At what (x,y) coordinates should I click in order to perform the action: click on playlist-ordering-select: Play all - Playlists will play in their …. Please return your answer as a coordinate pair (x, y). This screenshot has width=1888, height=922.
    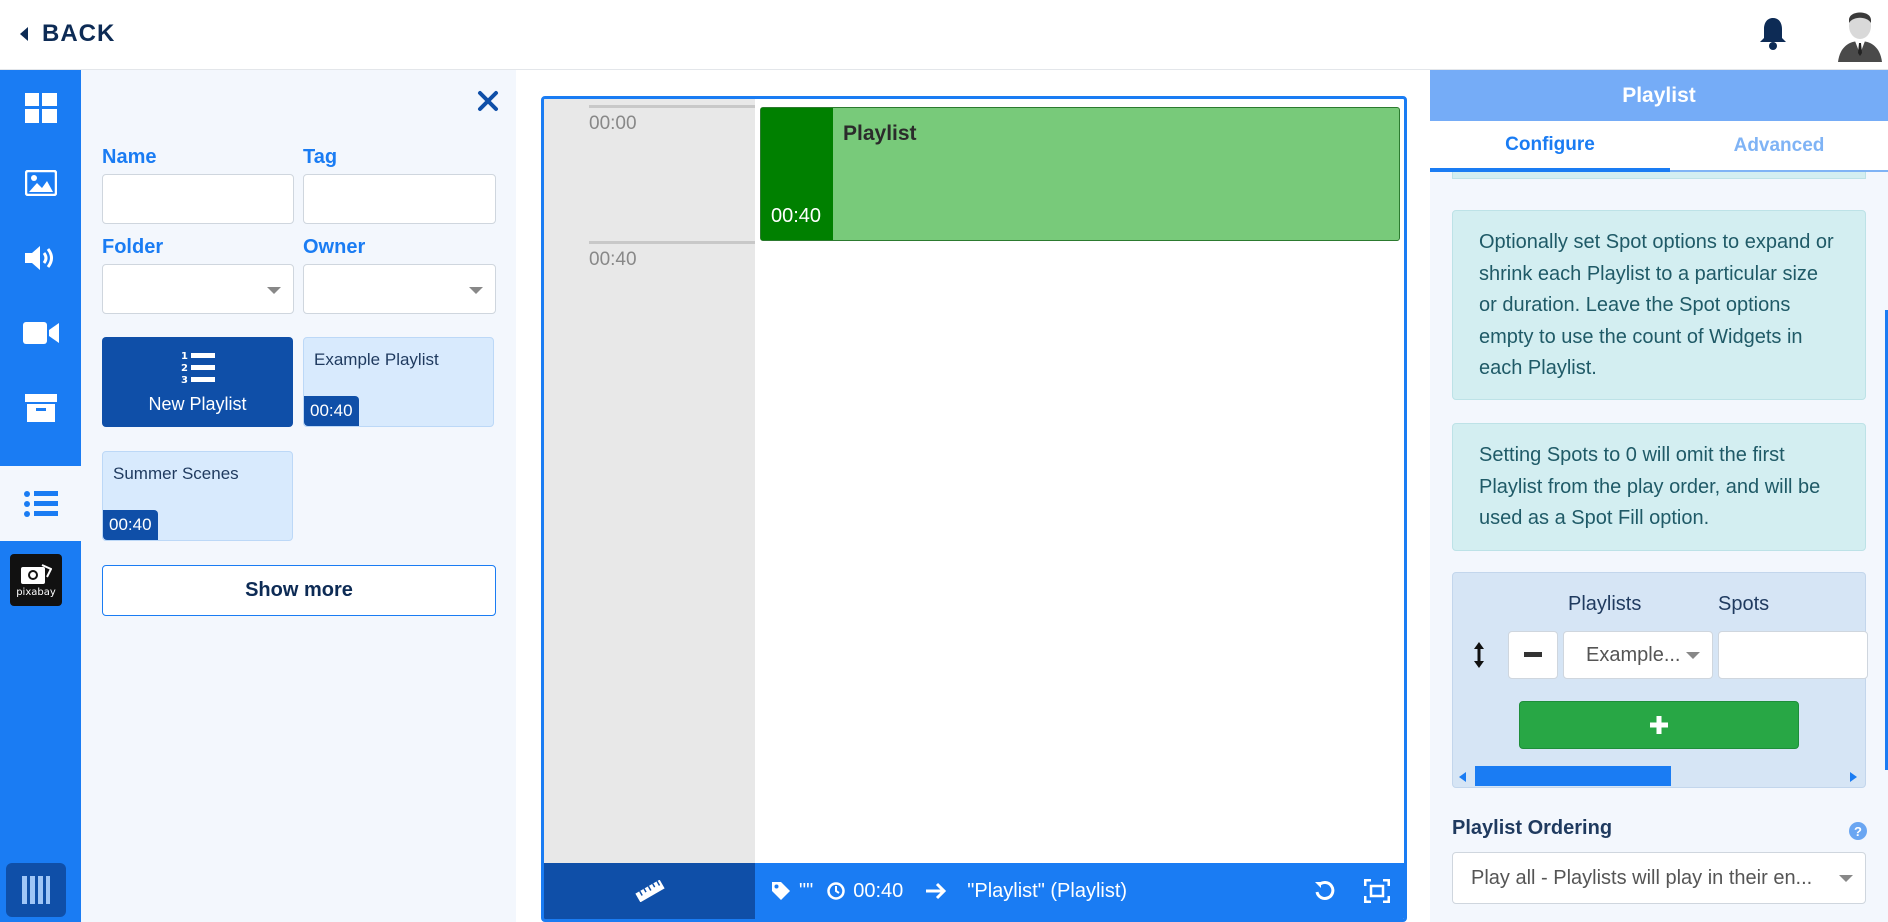
    Looking at the image, I should click on (1659, 878).